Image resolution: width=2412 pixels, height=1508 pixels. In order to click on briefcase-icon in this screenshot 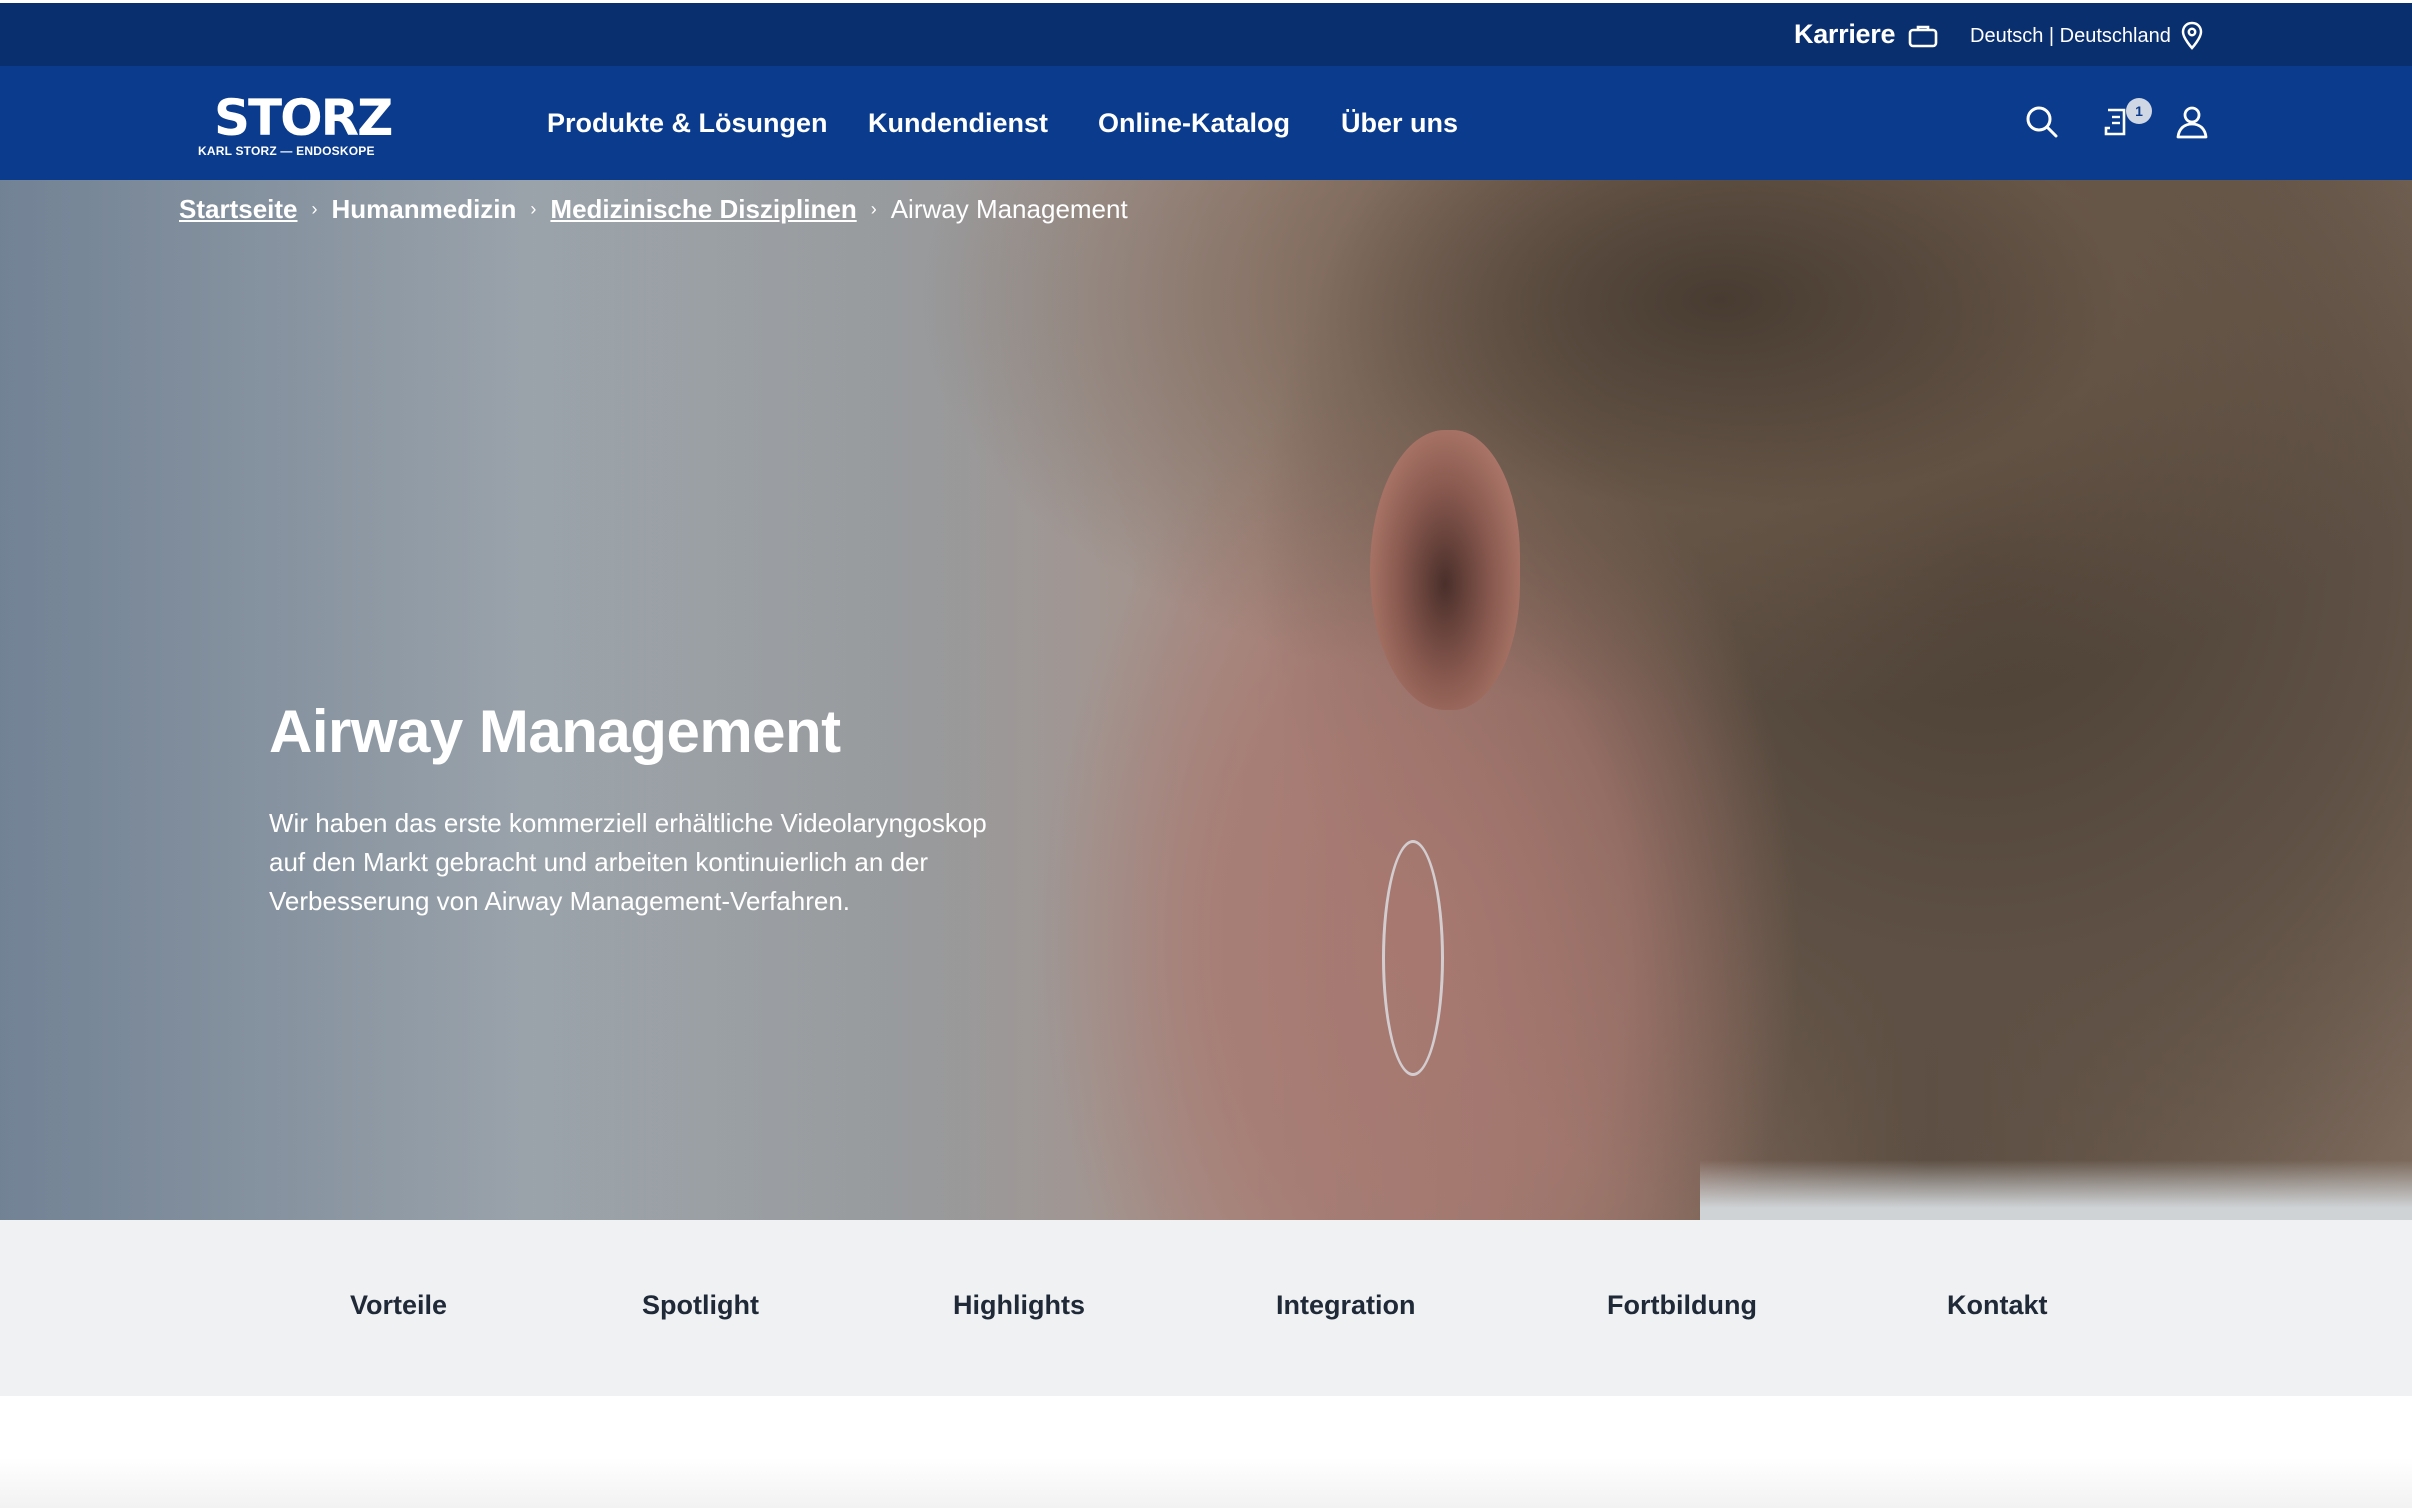, I will do `click(1923, 38)`.